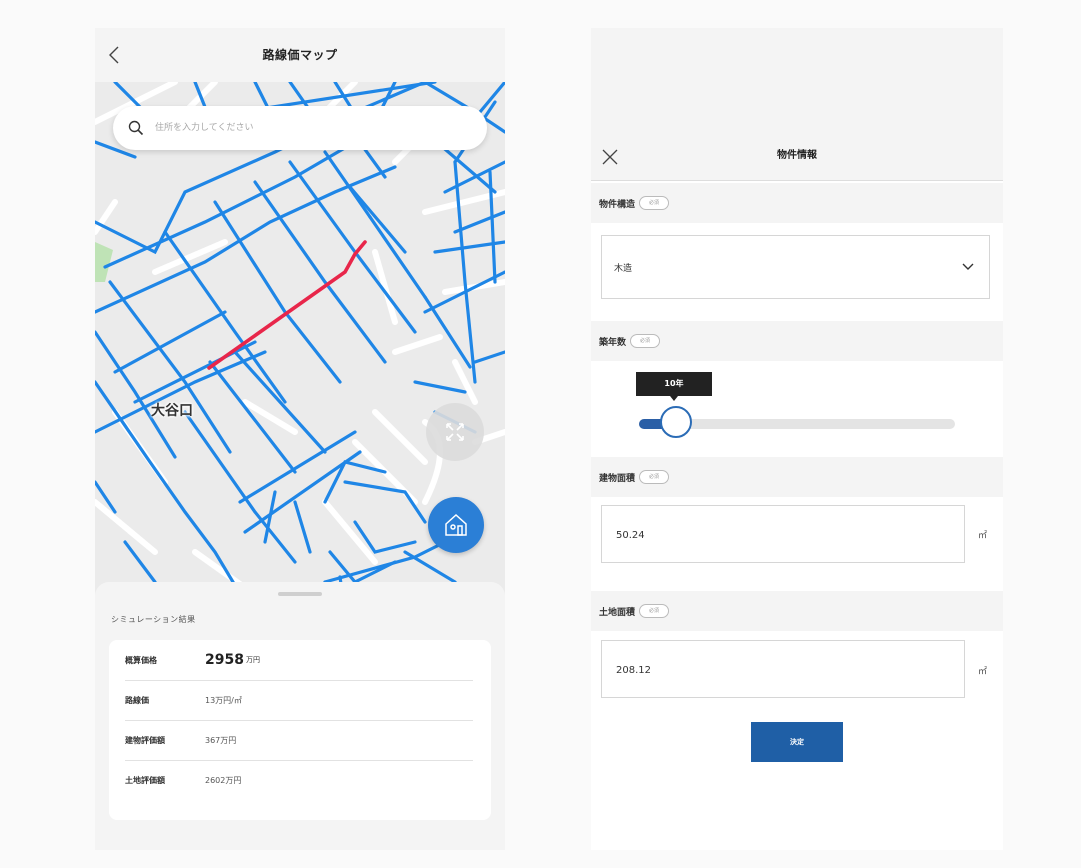 The image size is (1081, 868). I want to click on age-slider-tooltip: 10年, so click(674, 386).